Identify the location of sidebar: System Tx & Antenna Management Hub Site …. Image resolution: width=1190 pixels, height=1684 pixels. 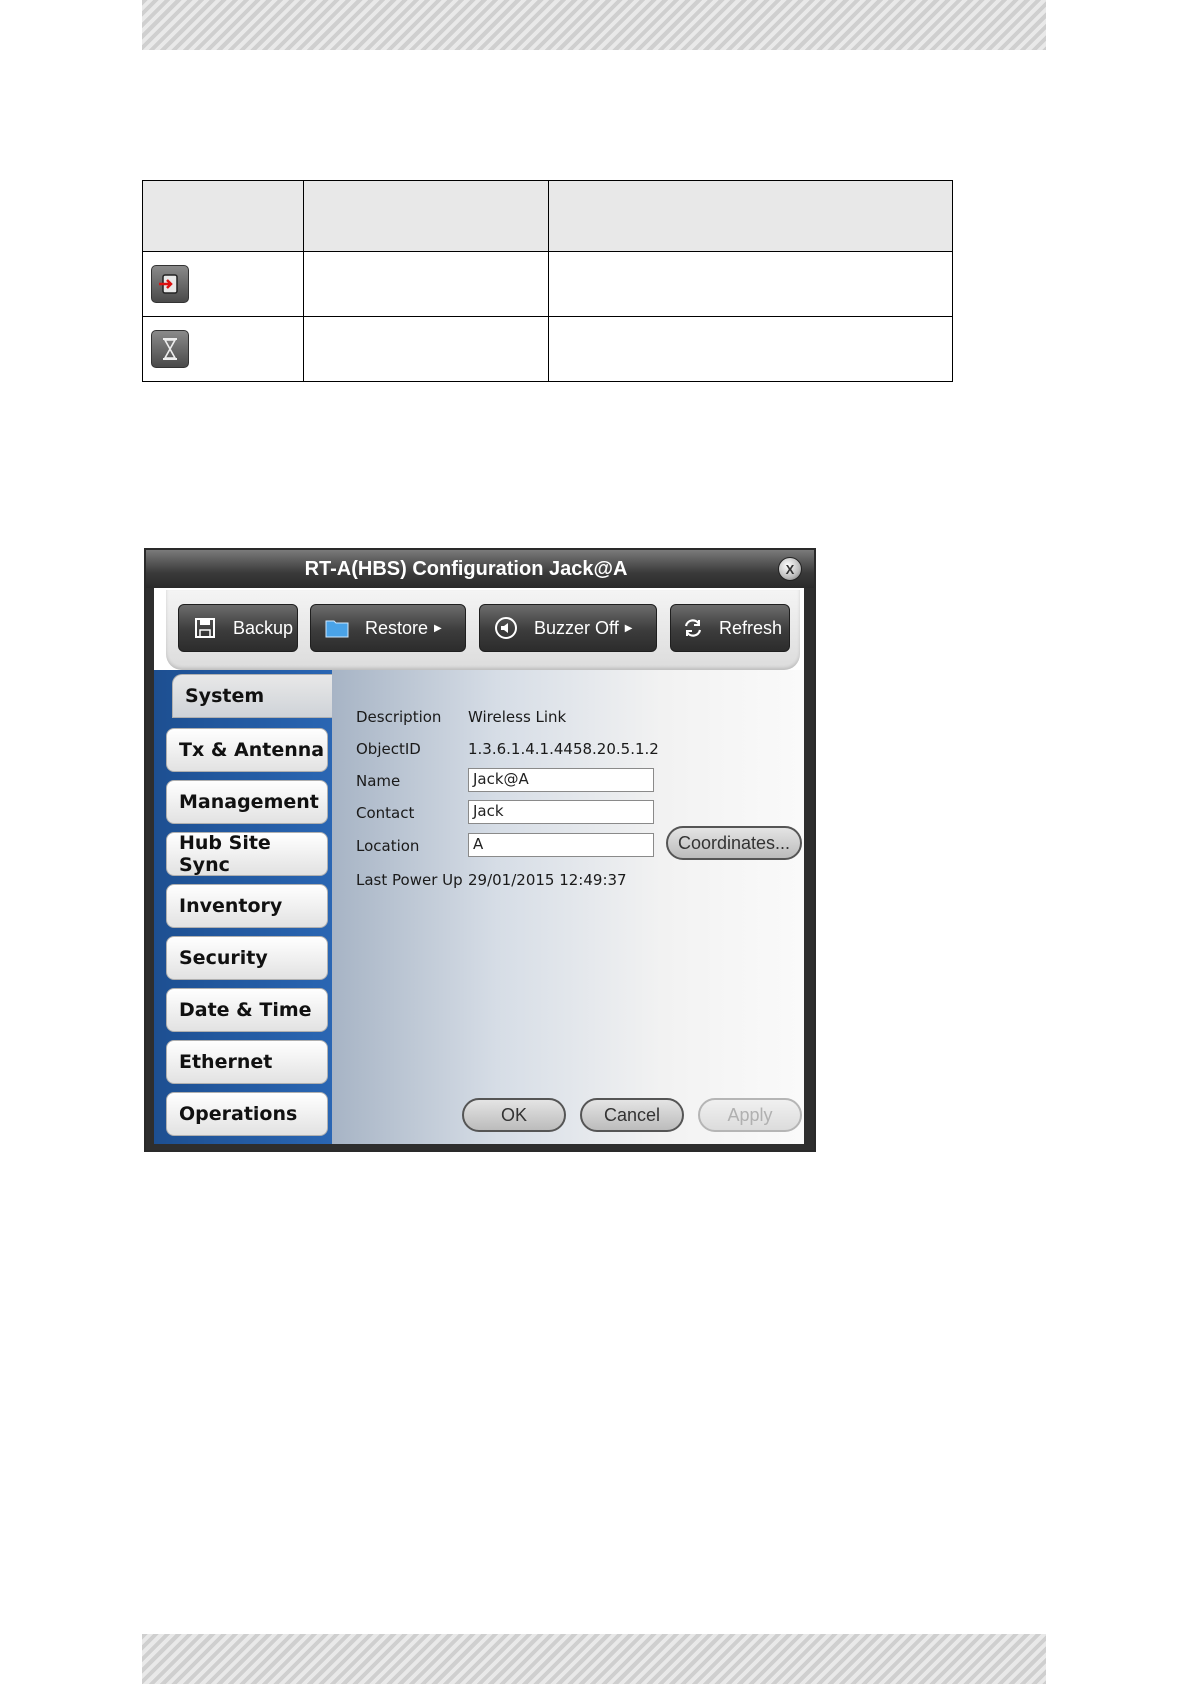
(244, 907).